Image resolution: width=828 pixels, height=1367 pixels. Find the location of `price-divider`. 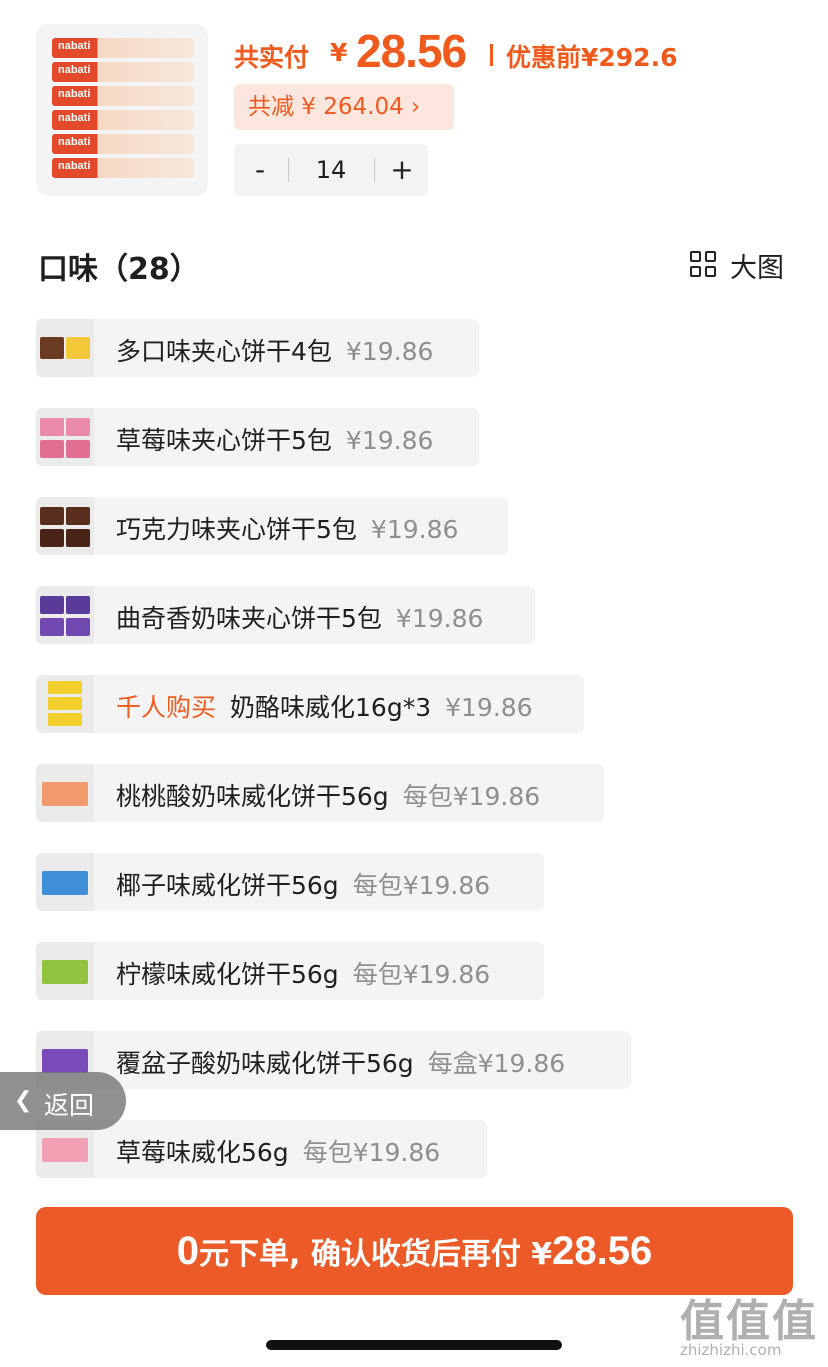

price-divider is located at coordinates (491, 55).